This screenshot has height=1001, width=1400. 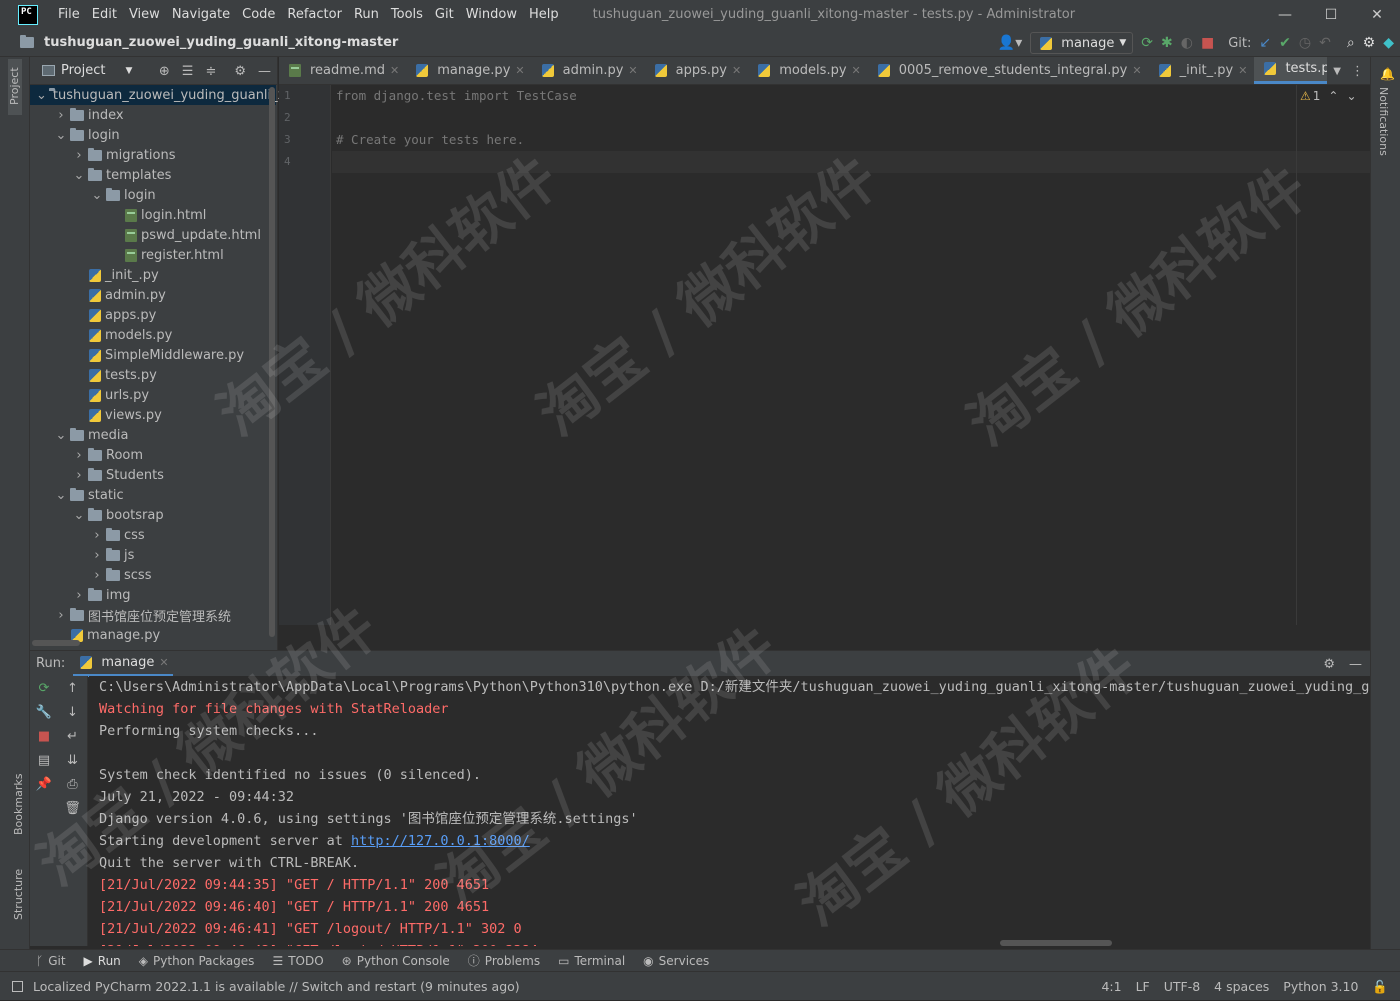 What do you see at coordinates (1351, 43) in the screenshot?
I see `search-icon: ⌕` at bounding box center [1351, 43].